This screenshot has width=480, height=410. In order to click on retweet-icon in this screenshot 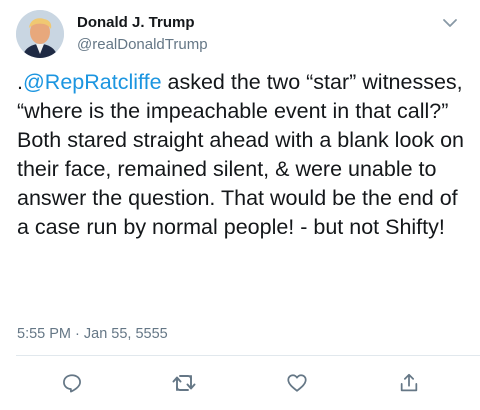, I will do `click(184, 383)`.